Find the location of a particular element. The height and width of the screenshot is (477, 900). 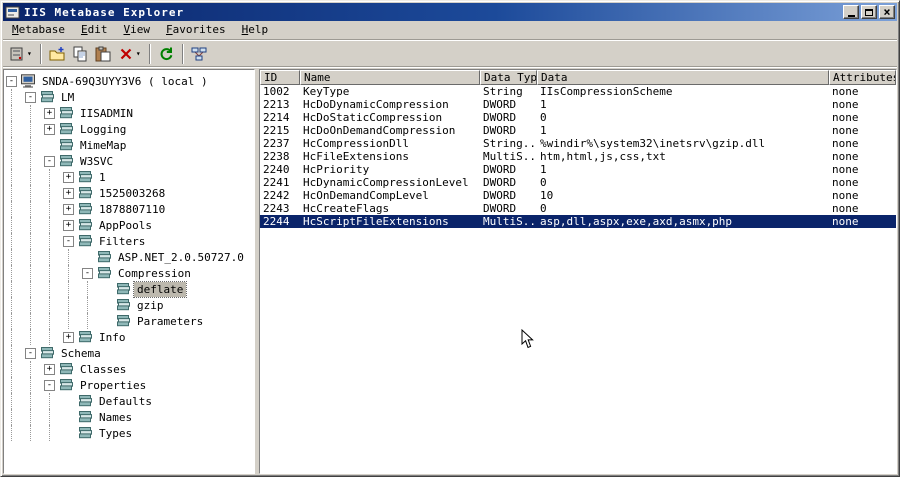

tree-item-lm: - LM is located at coordinates (130, 97).